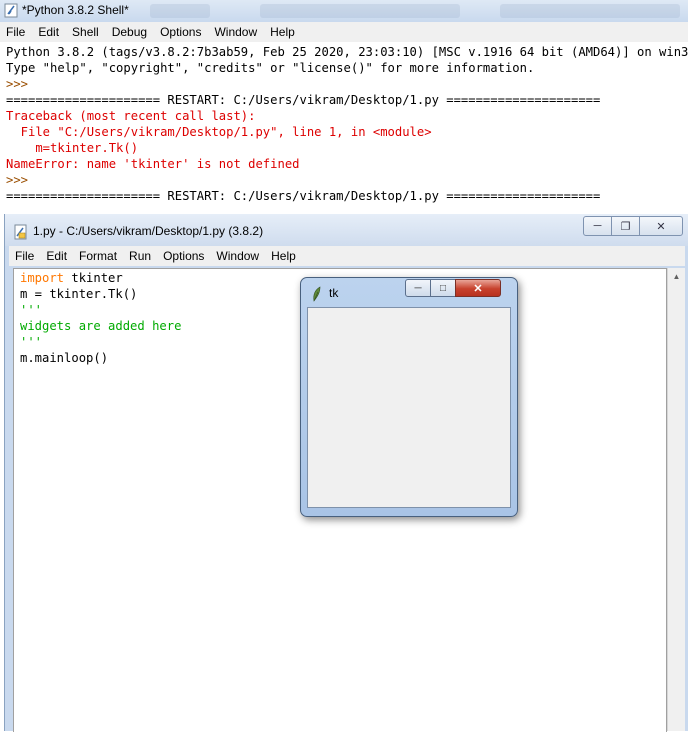  What do you see at coordinates (347, 256) in the screenshot?
I see `editor-menu-bar: File Edit Format Run Options Window Help` at bounding box center [347, 256].